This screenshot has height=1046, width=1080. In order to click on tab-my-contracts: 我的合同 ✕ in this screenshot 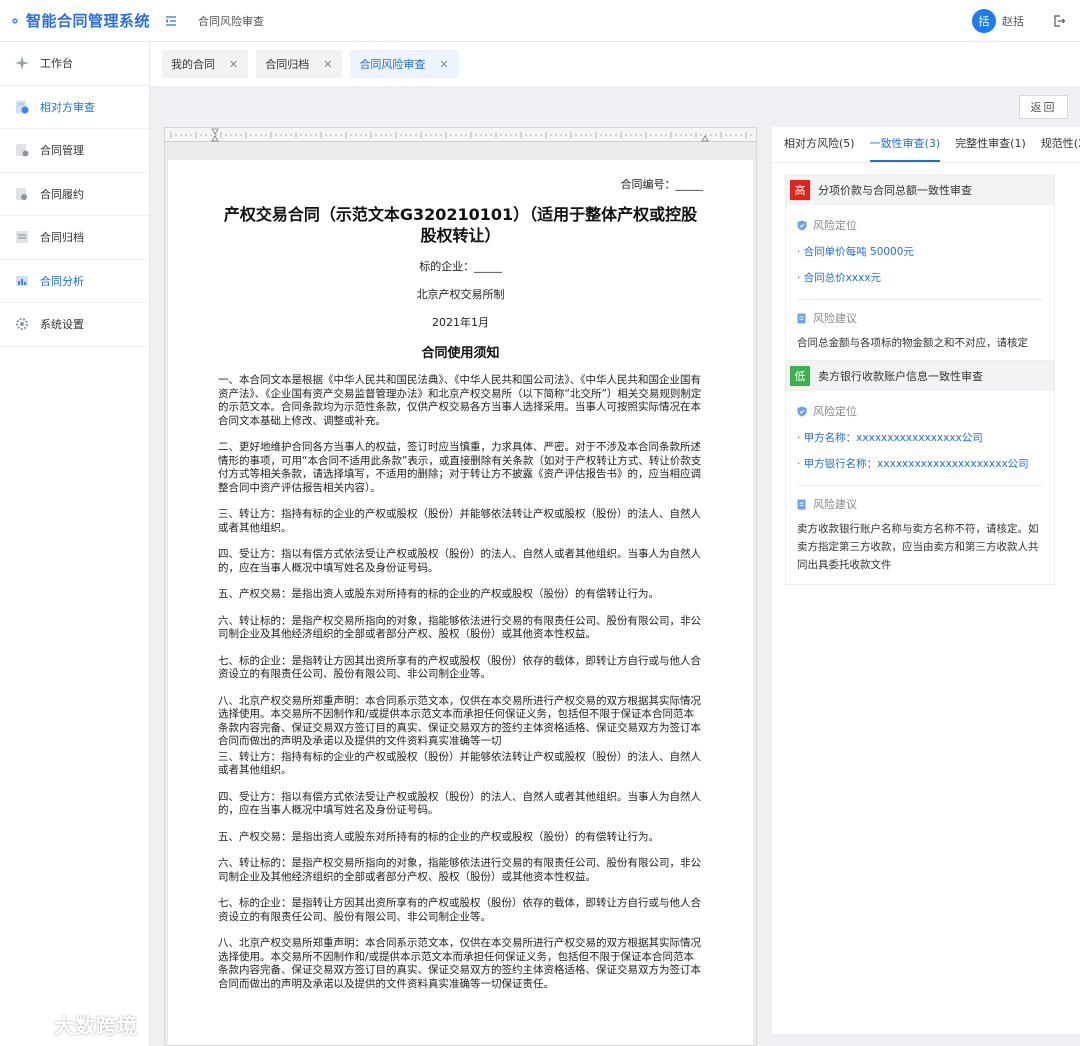, I will do `click(205, 64)`.